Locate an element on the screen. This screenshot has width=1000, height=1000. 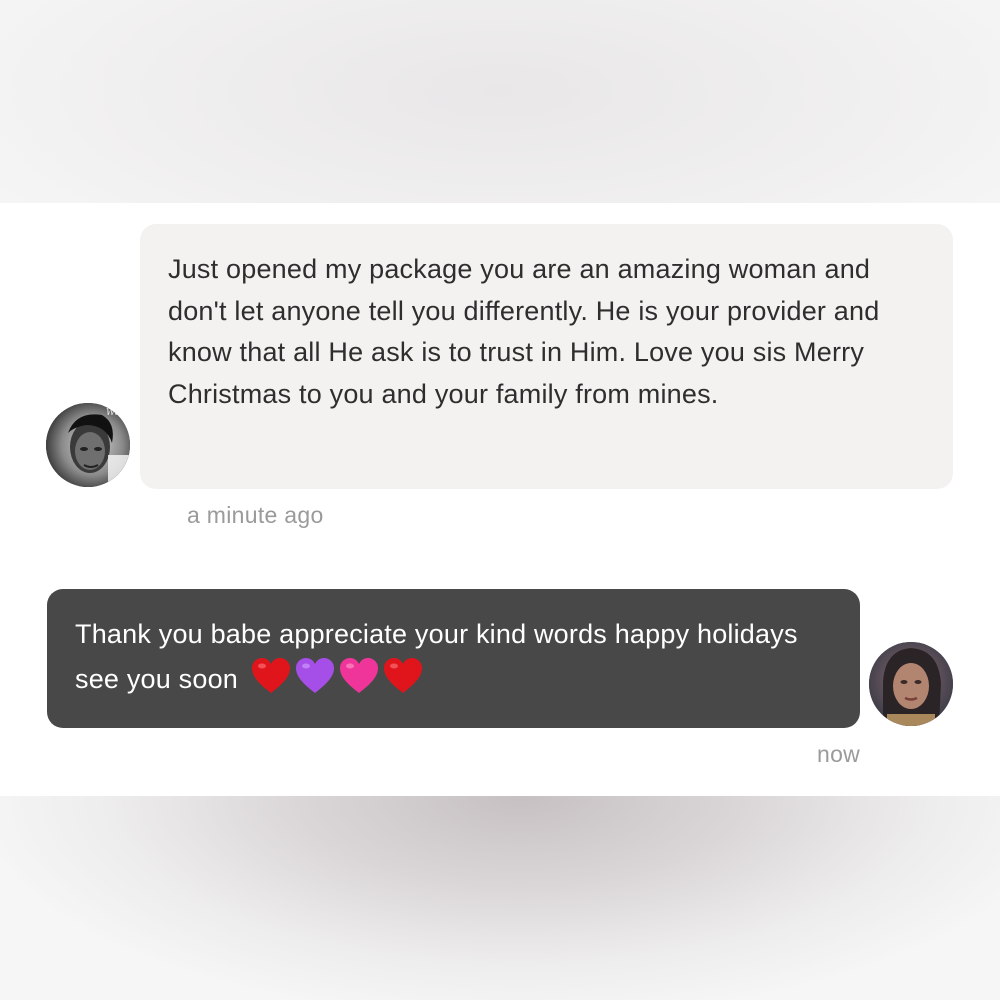
purple-heart-icon is located at coordinates (314, 675).